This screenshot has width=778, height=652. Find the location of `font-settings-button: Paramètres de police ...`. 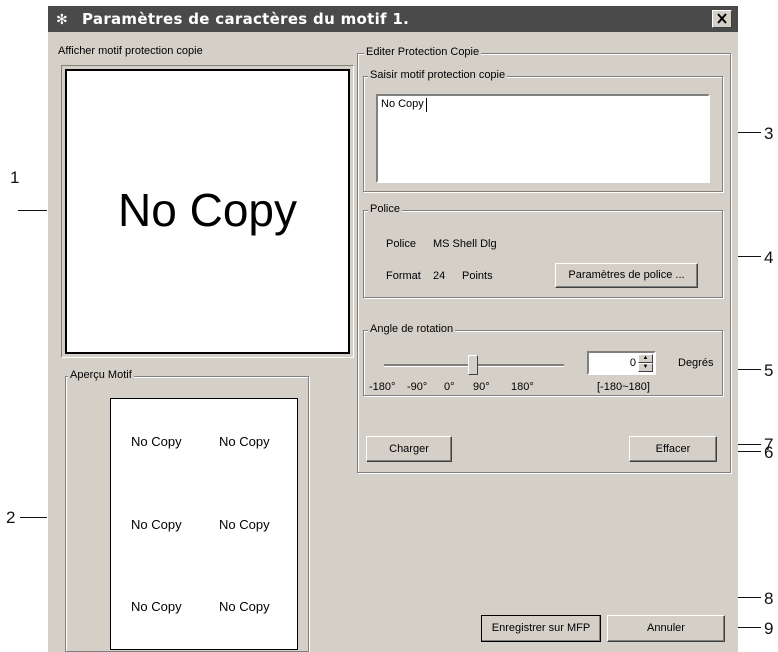

font-settings-button: Paramètres de police ... is located at coordinates (626, 275).